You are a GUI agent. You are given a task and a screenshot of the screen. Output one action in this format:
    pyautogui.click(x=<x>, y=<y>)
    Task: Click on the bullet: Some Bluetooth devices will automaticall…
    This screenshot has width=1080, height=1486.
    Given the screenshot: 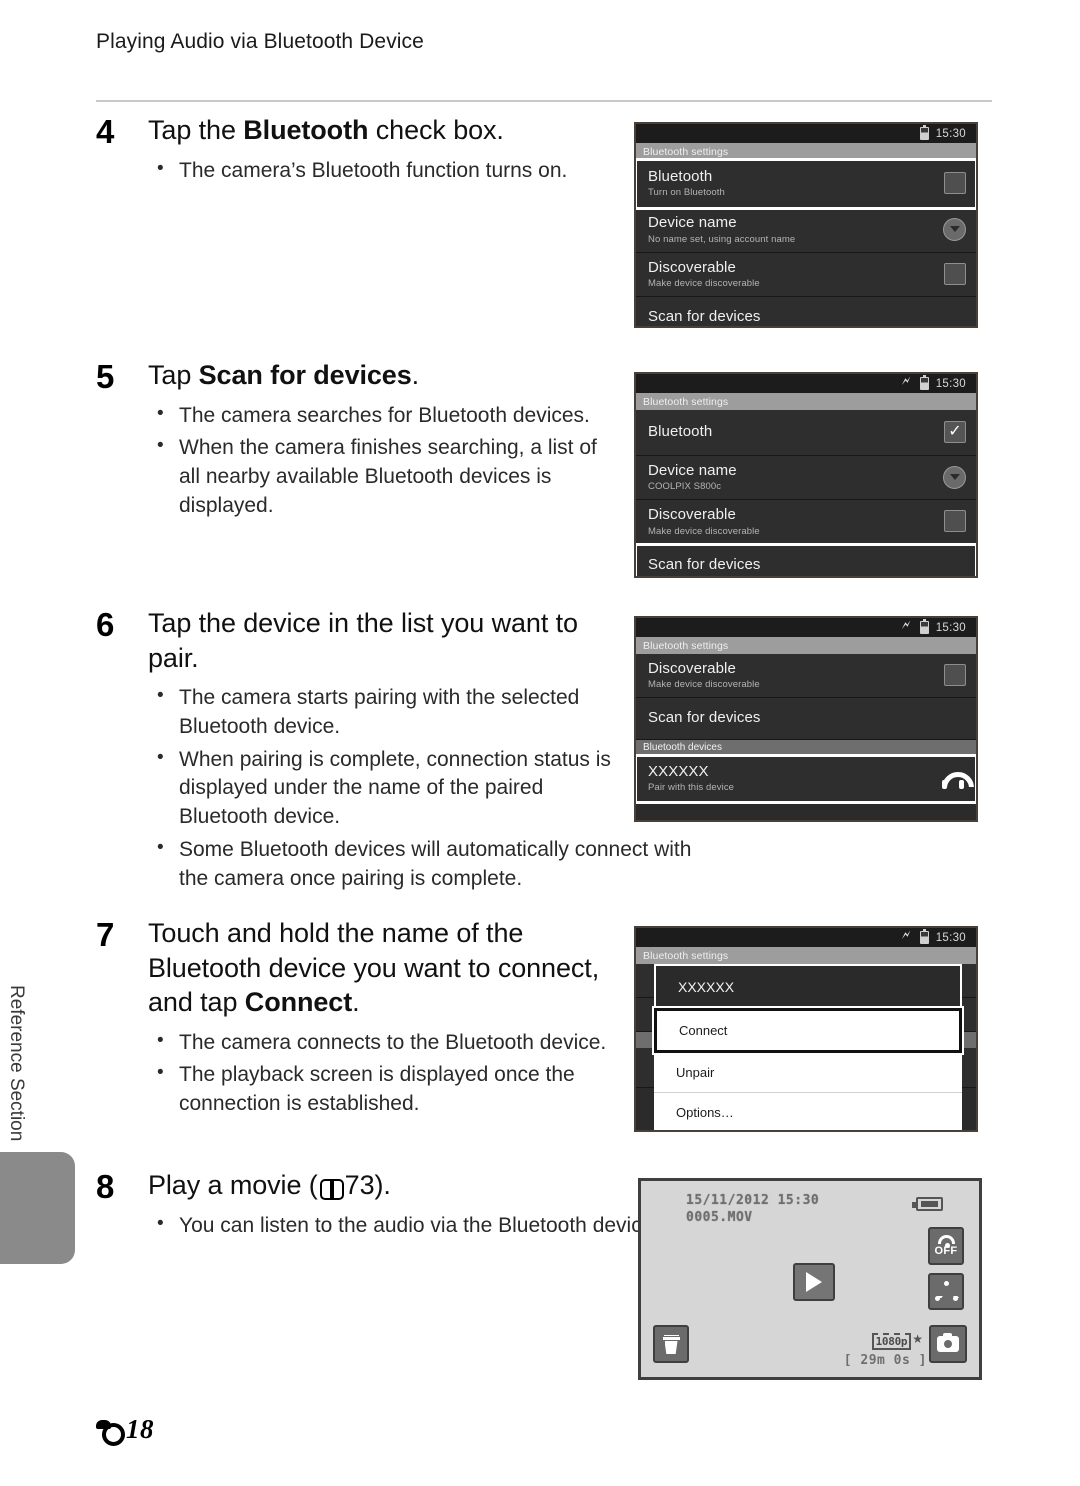 What is the action you would take?
    pyautogui.click(x=428, y=864)
    